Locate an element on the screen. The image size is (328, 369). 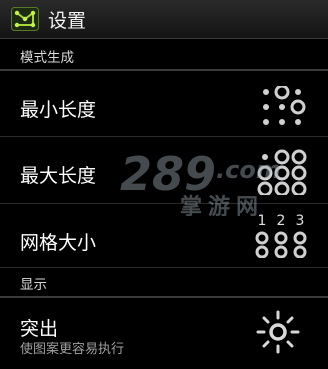
grid-number: 2 is located at coordinates (281, 221).